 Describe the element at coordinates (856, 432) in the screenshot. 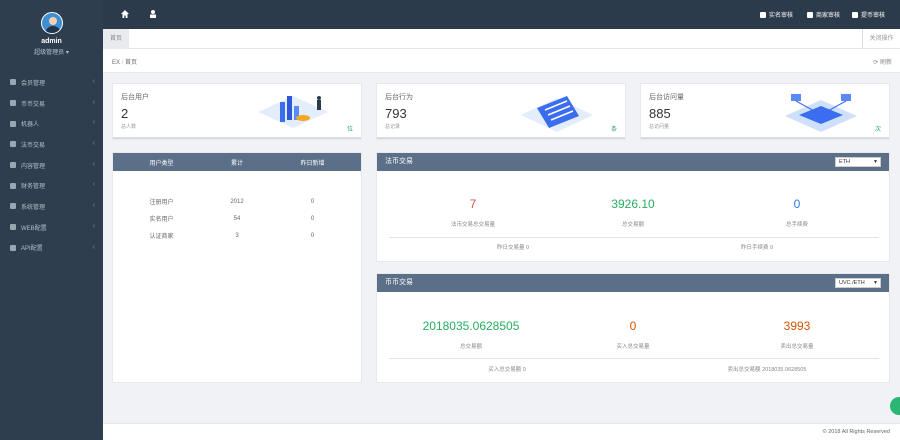

I see `copyright: © 2018 All Rights Reserved` at that location.